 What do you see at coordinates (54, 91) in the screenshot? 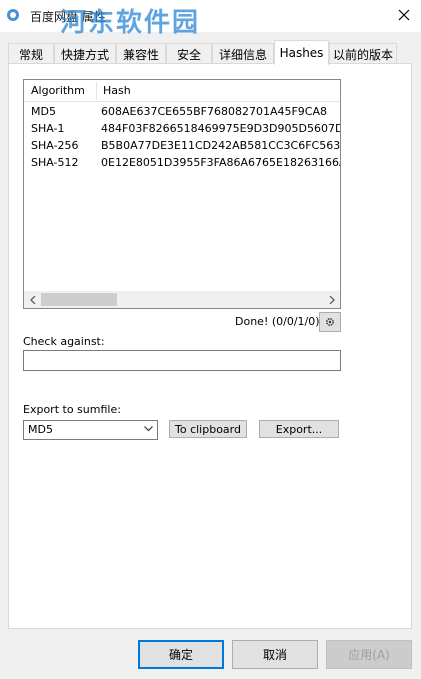
I see `column-algorithm: Algorithm` at bounding box center [54, 91].